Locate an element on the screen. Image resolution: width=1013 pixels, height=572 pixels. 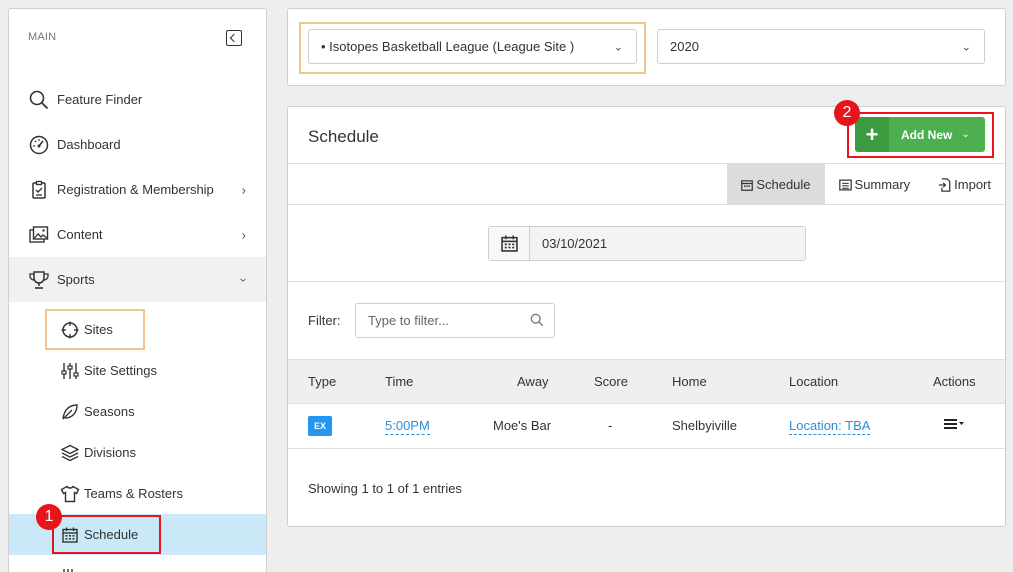
column-header-score: Score is located at coordinates (611, 381).